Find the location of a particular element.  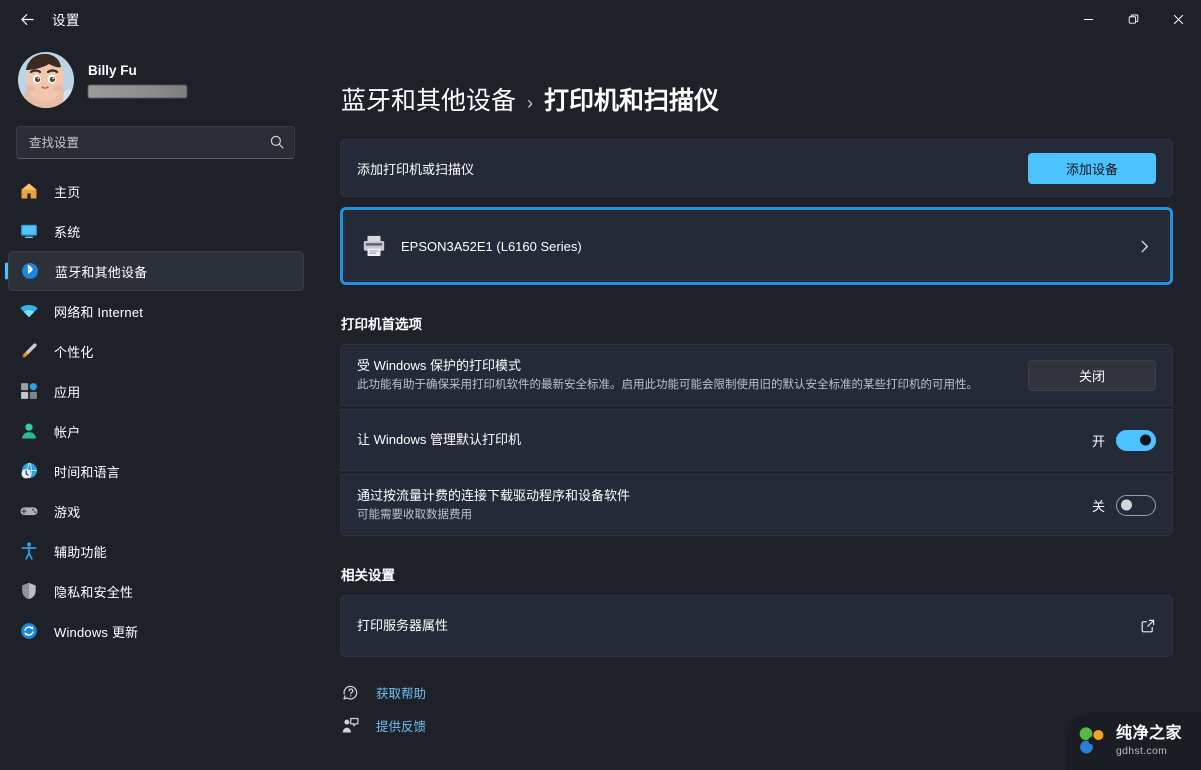

sidebar-item-label: 辅助功能 is located at coordinates (80, 552).